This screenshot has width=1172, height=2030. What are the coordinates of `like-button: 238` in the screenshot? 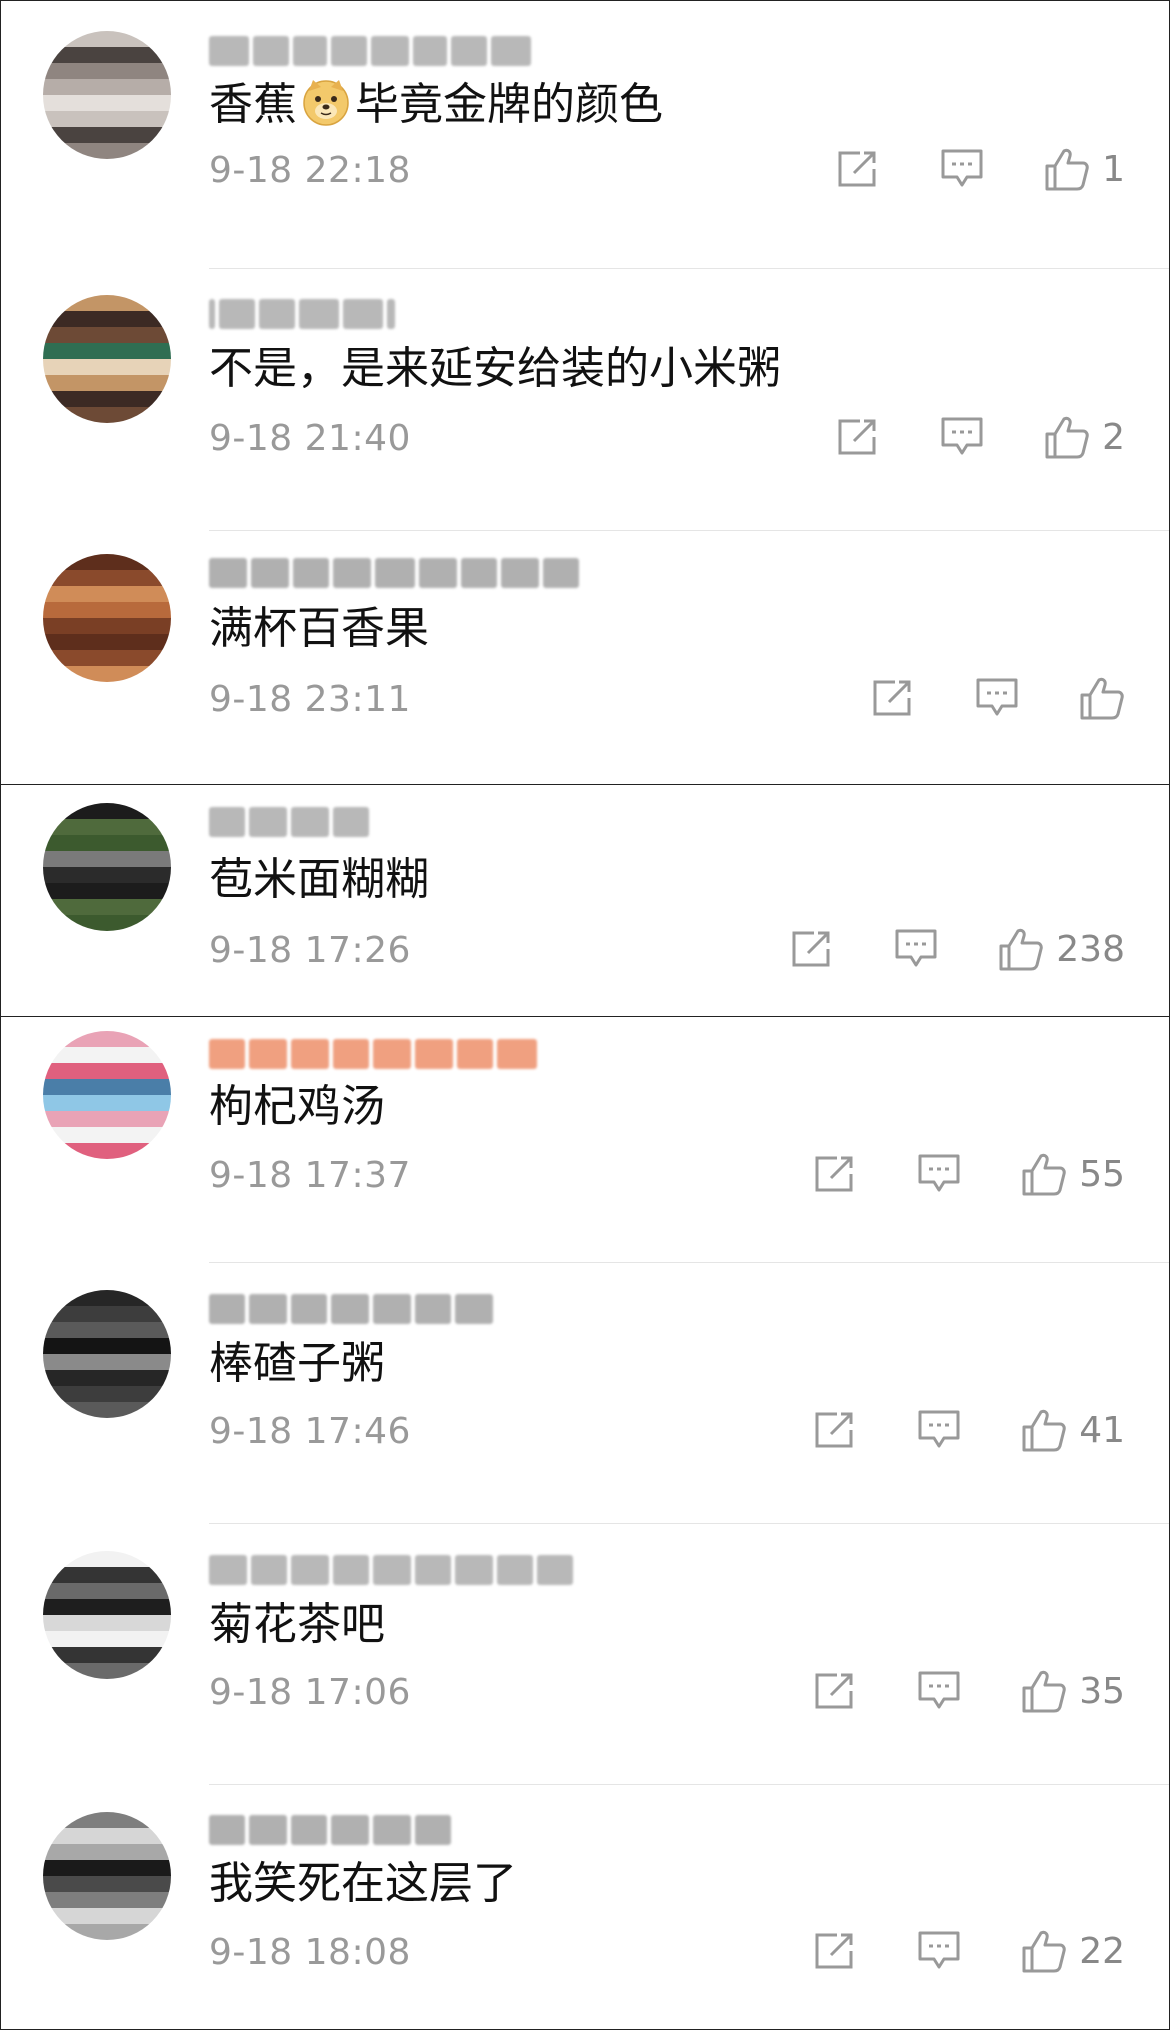 It's located at (1061, 949).